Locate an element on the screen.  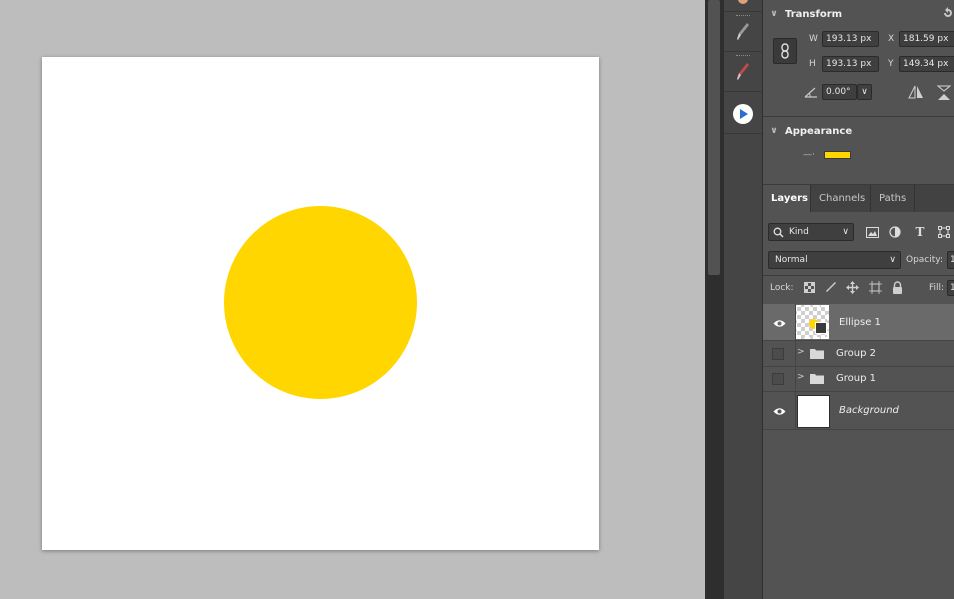
search-icon is located at coordinates (778, 232).